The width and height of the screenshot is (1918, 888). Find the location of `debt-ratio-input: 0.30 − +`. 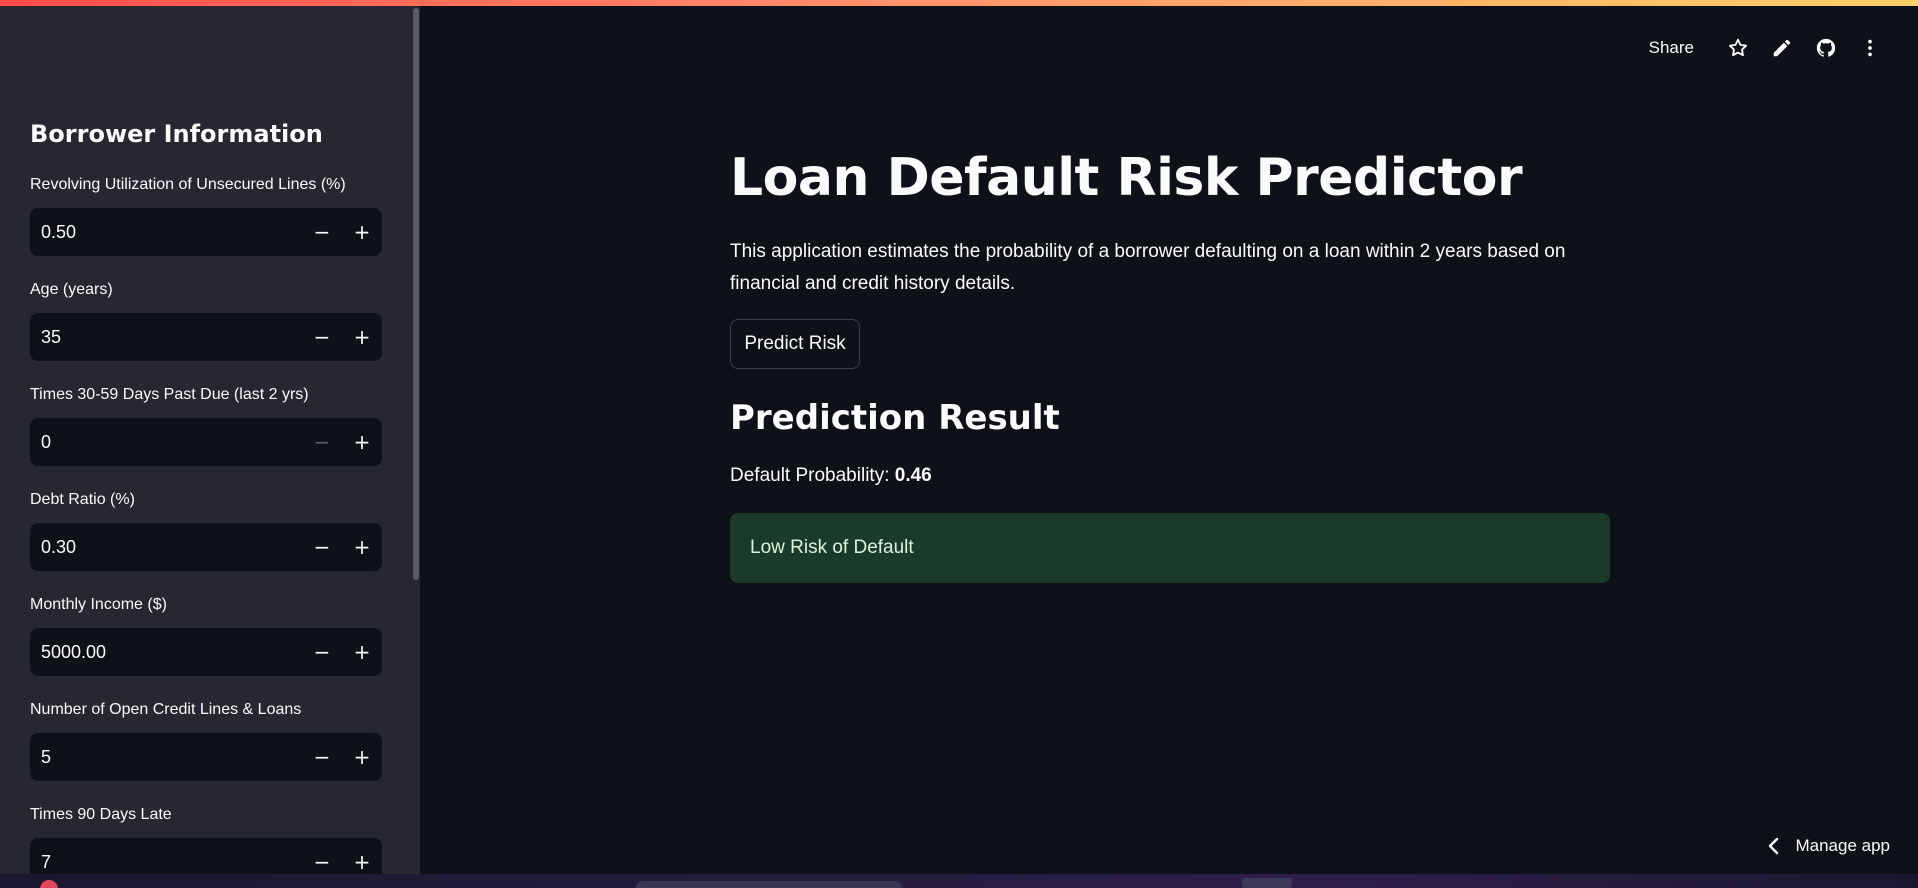

debt-ratio-input: 0.30 − + is located at coordinates (206, 547).